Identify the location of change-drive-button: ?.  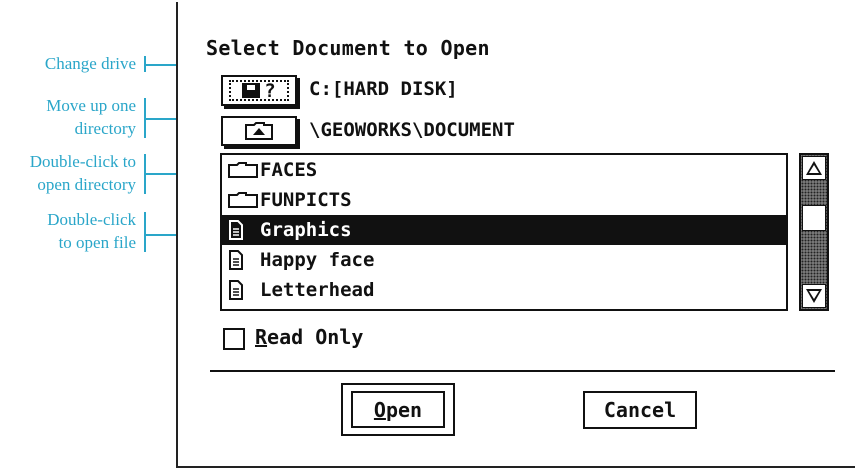
(259, 90).